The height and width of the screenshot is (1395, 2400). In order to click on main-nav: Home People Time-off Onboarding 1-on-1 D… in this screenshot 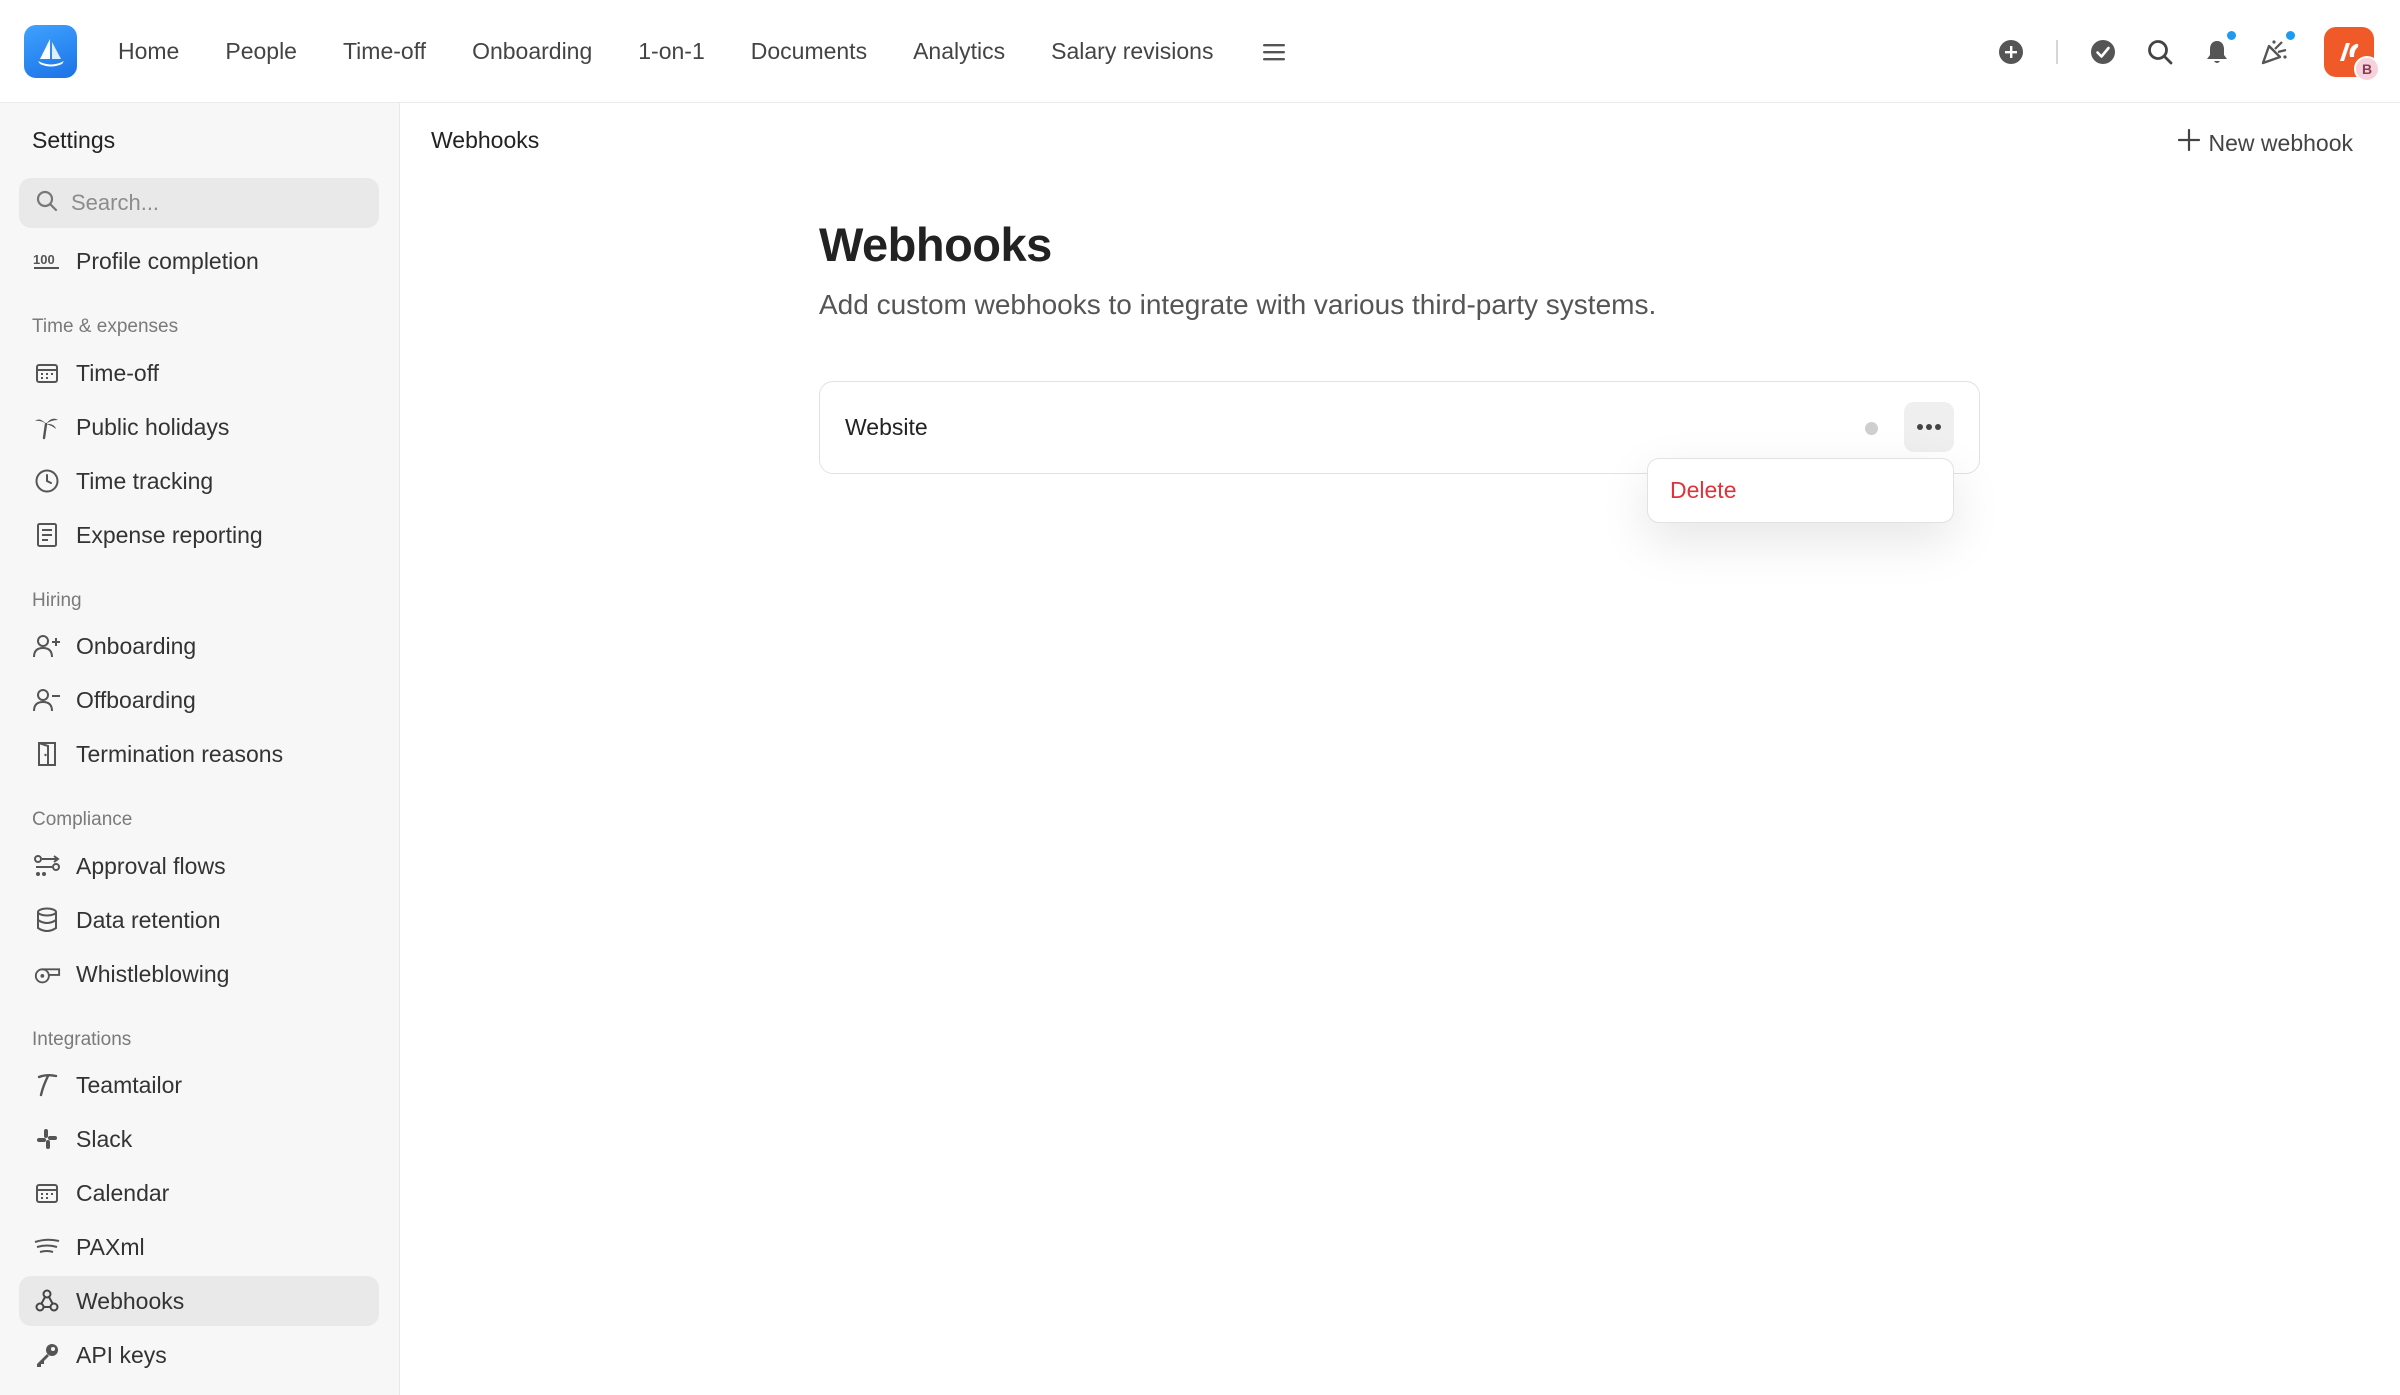, I will do `click(692, 51)`.